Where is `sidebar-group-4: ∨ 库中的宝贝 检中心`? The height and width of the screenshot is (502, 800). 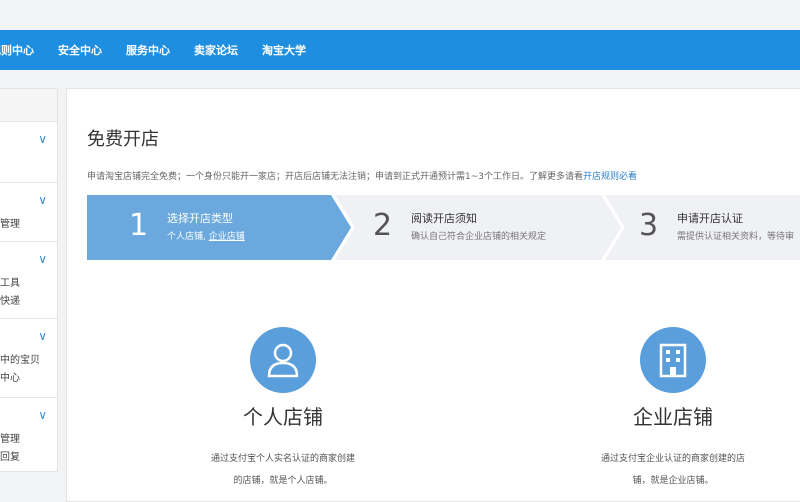
sidebar-group-4: ∨ 库中的宝贝 检中心 is located at coordinates (28, 358).